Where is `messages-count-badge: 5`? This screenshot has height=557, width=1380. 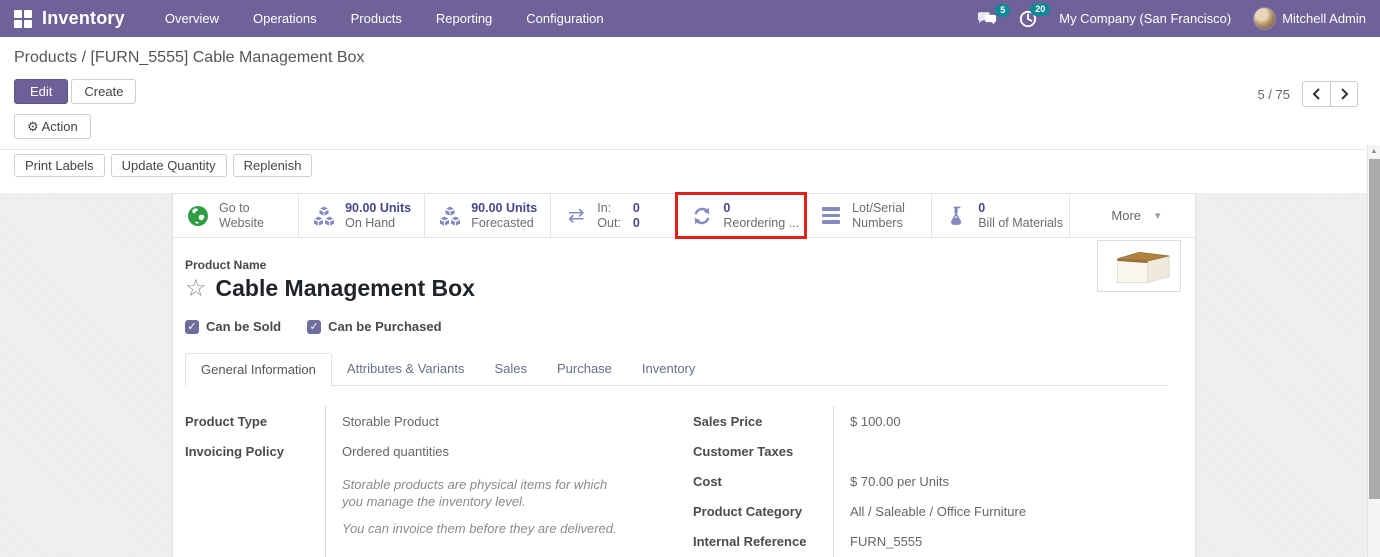
messages-count-badge: 5 is located at coordinates (1003, 10).